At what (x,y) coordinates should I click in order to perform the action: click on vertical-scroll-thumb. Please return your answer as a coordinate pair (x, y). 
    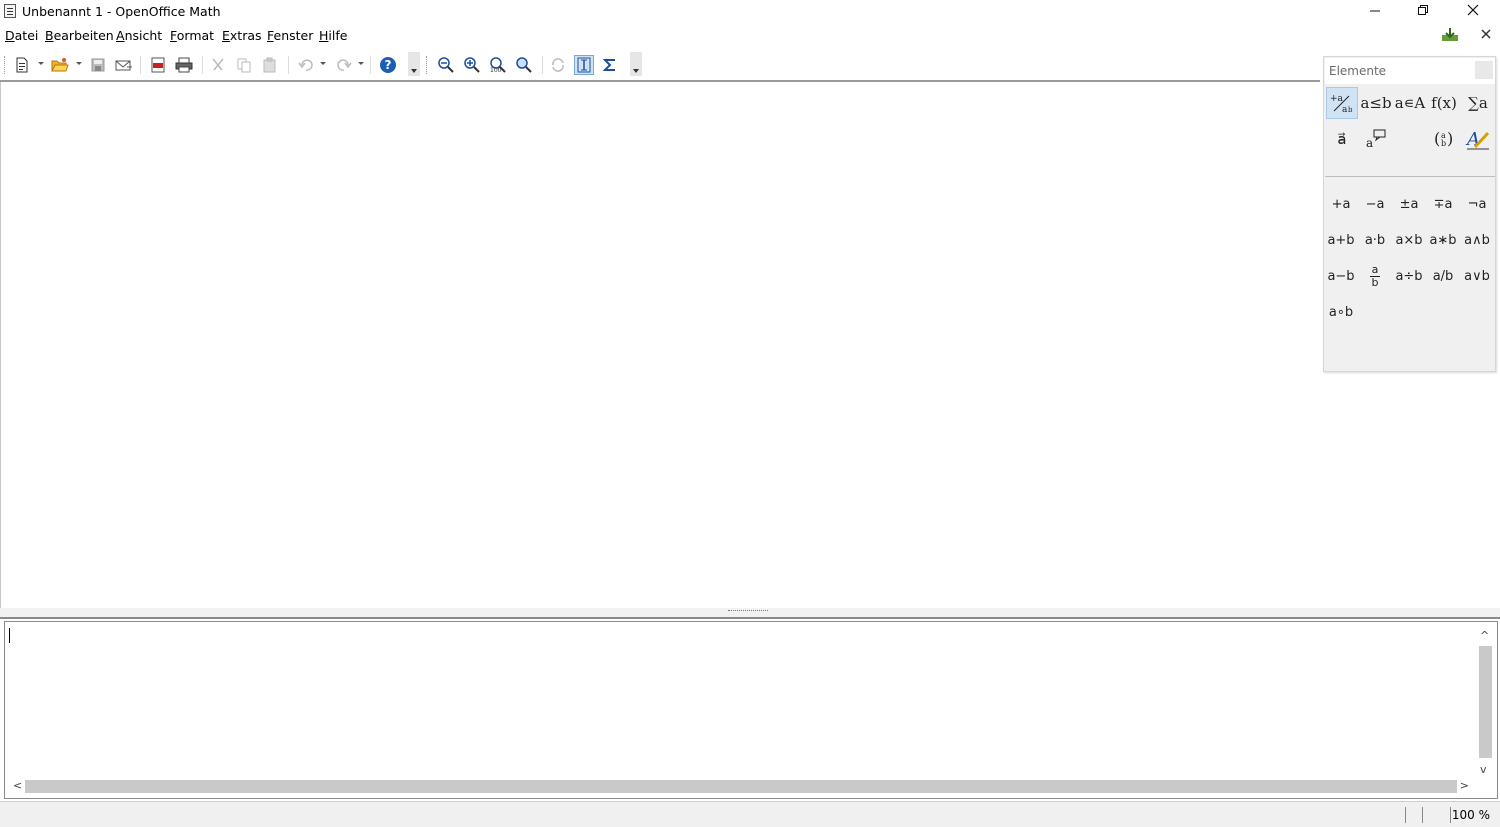
    Looking at the image, I should click on (1485, 702).